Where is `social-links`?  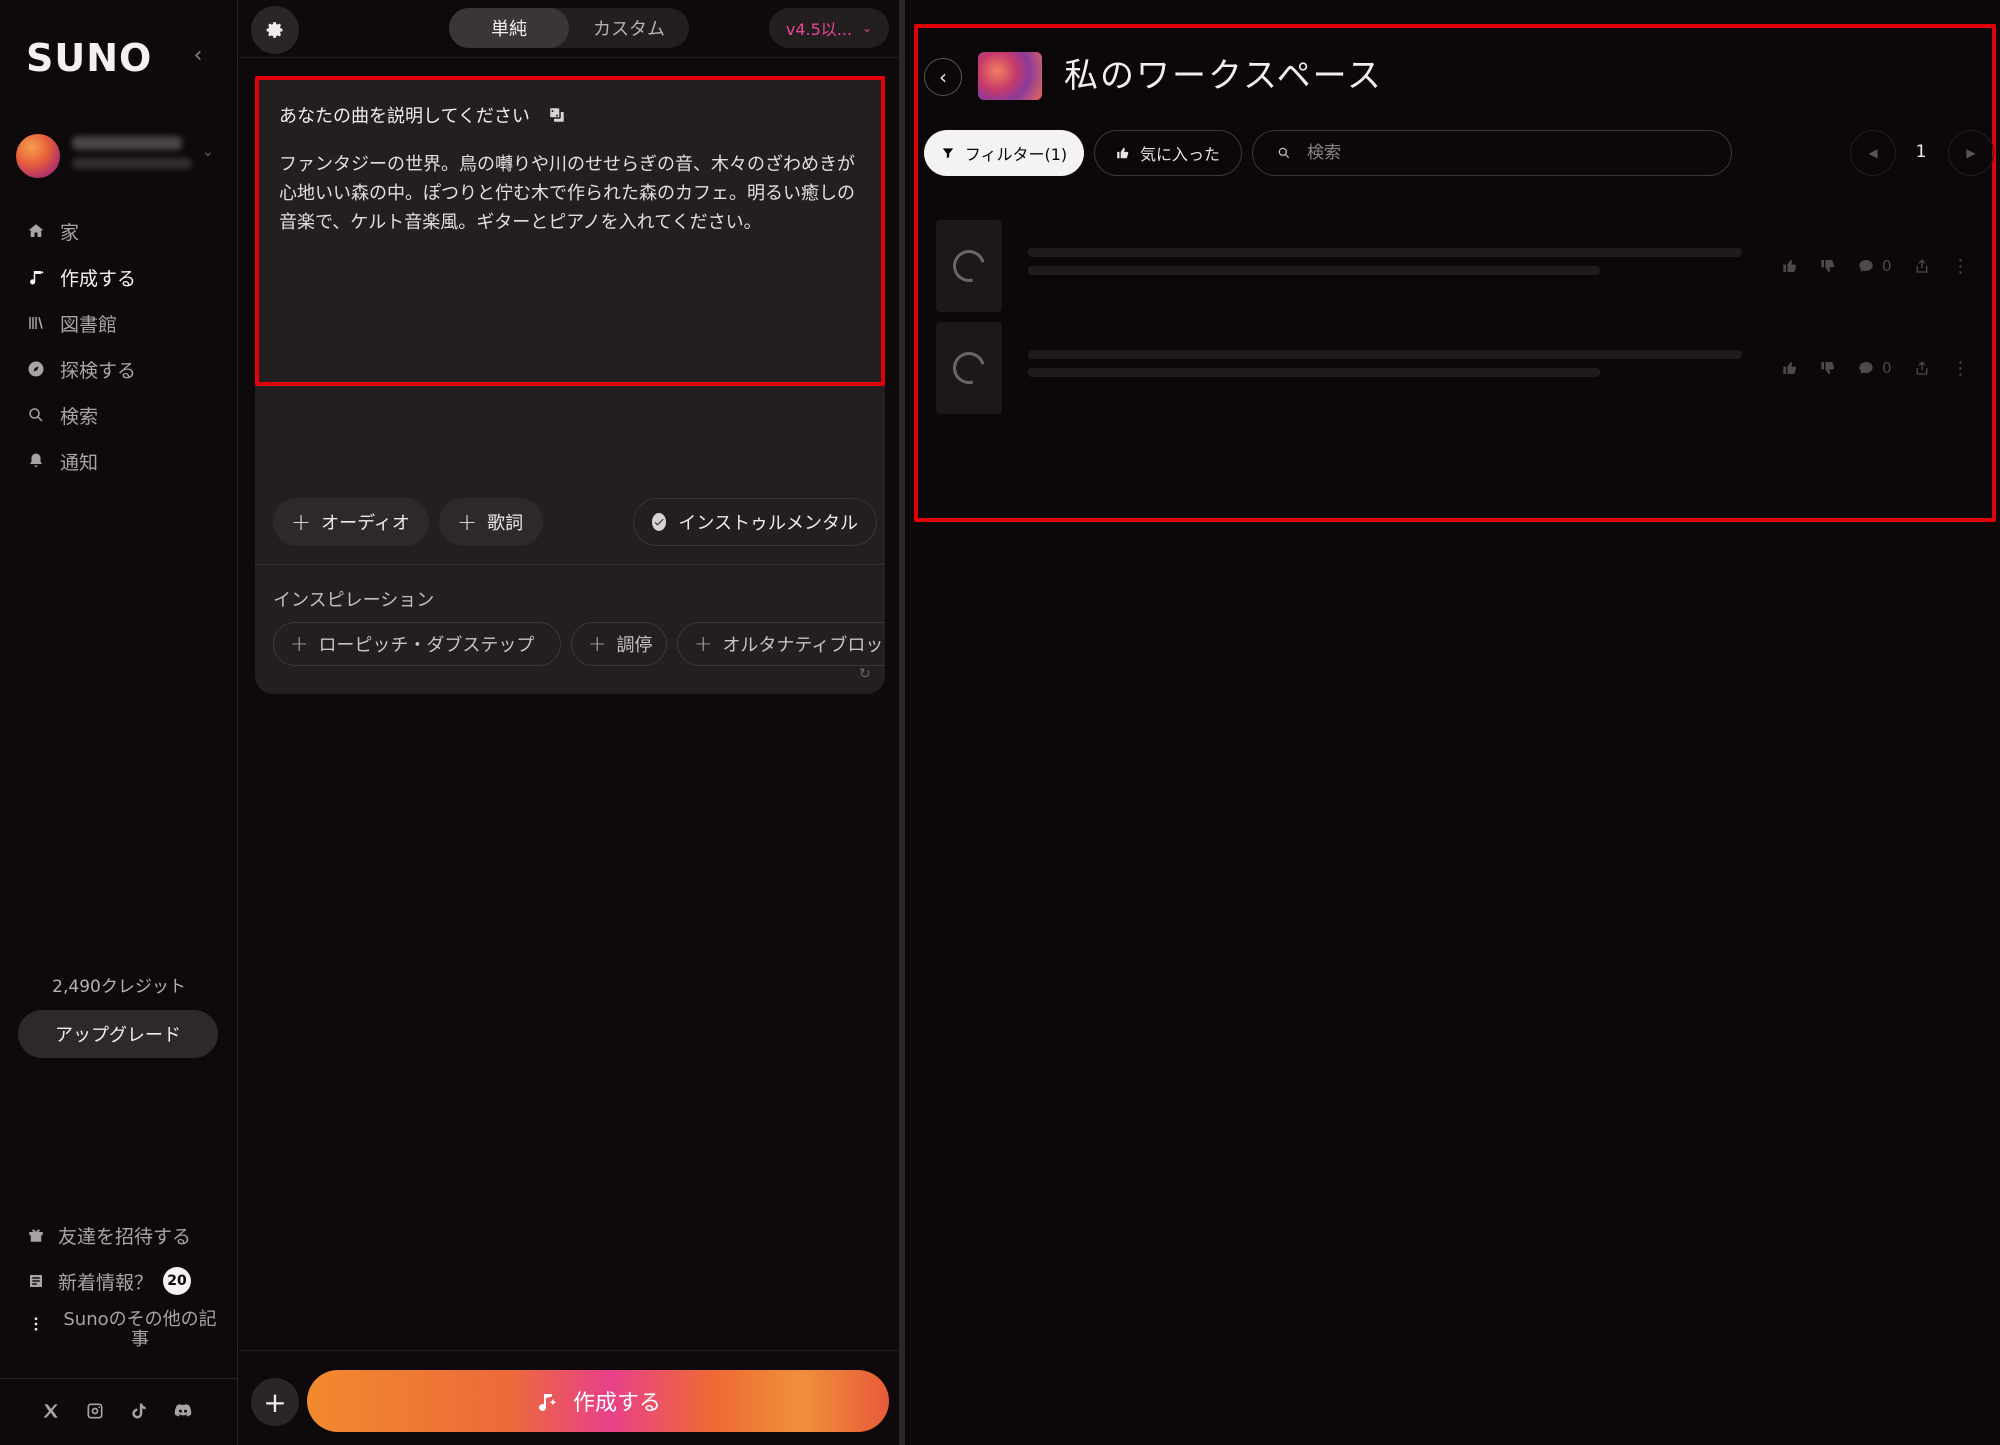
social-links is located at coordinates (117, 1411).